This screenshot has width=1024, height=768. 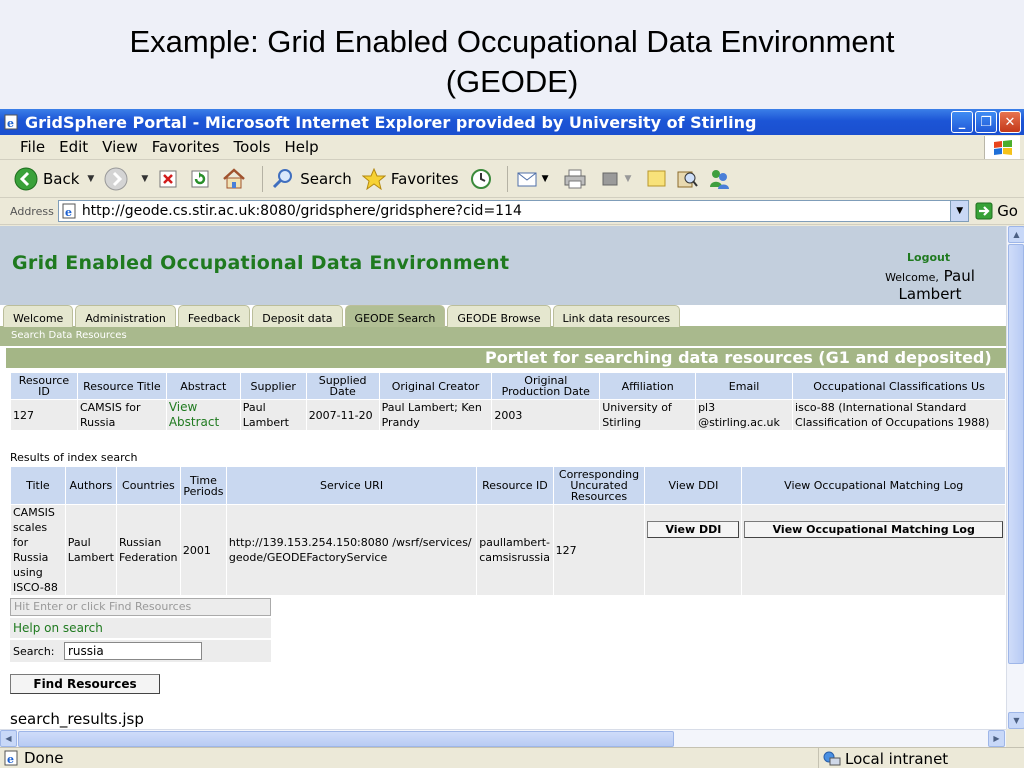 I want to click on edit-dropdown-icon: ▼, so click(x=628, y=179).